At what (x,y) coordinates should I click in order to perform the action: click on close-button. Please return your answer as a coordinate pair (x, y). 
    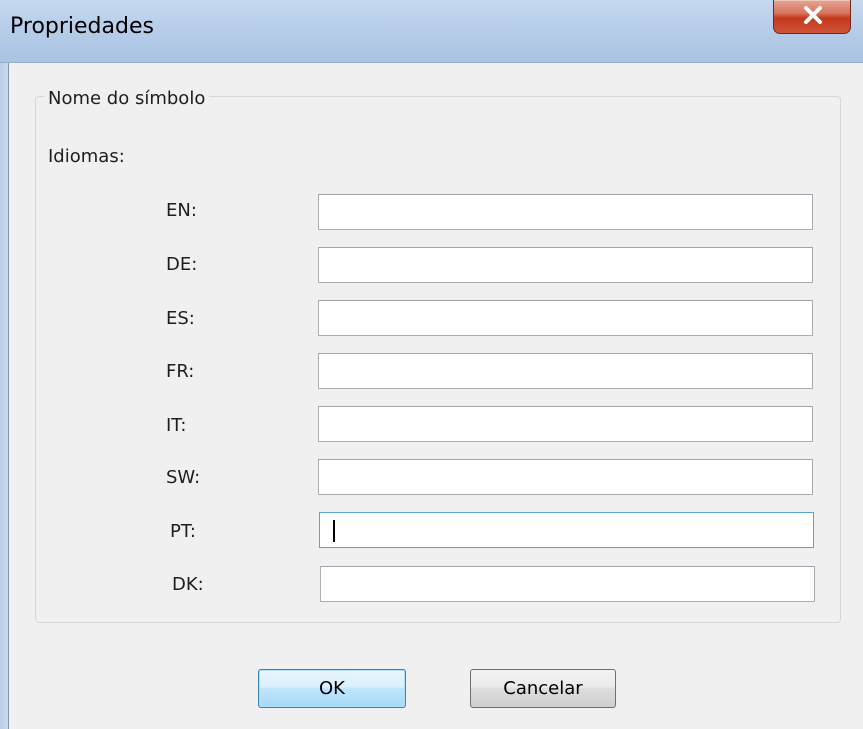
    Looking at the image, I should click on (812, 17).